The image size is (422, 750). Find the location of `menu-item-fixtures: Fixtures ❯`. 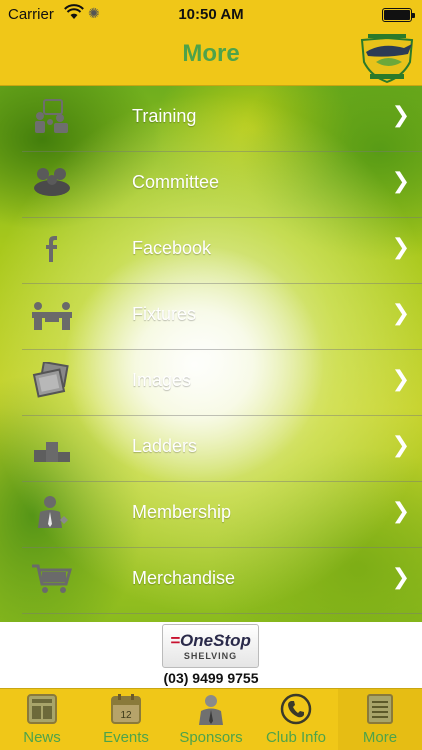

menu-item-fixtures: Fixtures ❯ is located at coordinates (211, 317).